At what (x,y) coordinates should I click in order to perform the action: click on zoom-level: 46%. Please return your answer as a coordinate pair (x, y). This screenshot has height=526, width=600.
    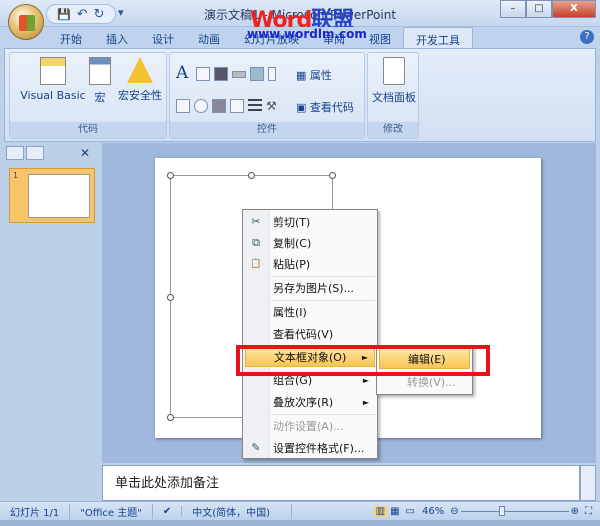
    Looking at the image, I should click on (433, 511).